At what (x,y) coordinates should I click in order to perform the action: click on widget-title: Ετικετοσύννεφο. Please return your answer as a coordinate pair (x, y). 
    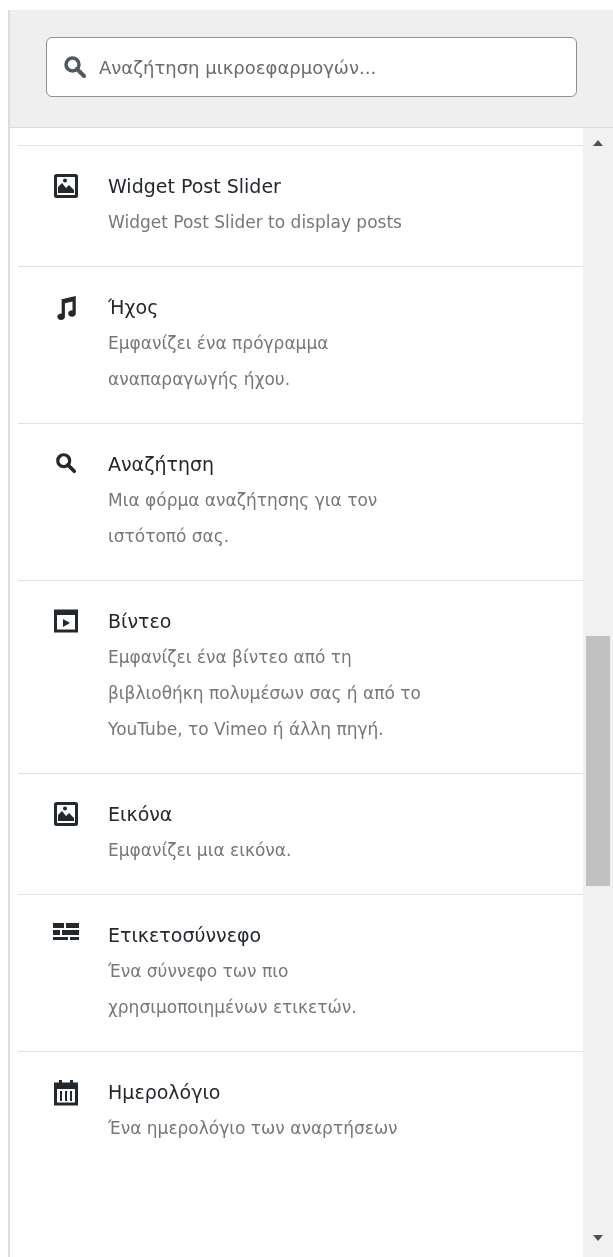
    Looking at the image, I should click on (185, 935).